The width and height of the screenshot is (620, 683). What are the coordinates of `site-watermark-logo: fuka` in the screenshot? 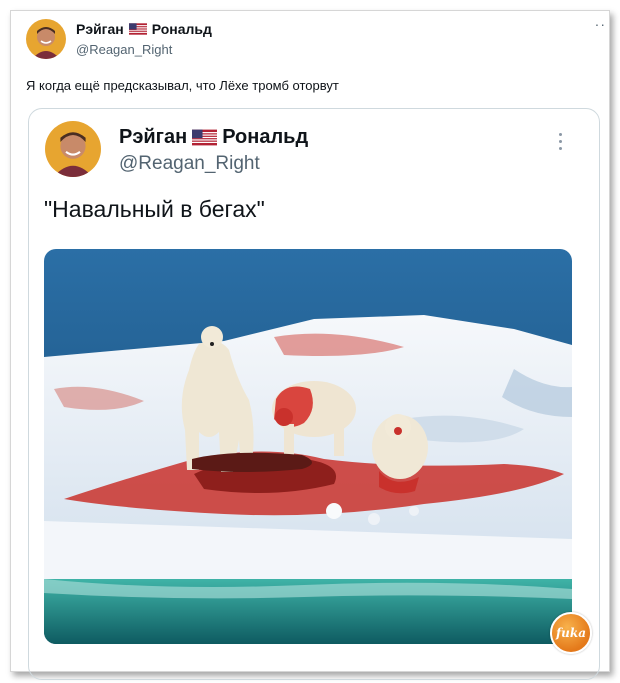 It's located at (571, 633).